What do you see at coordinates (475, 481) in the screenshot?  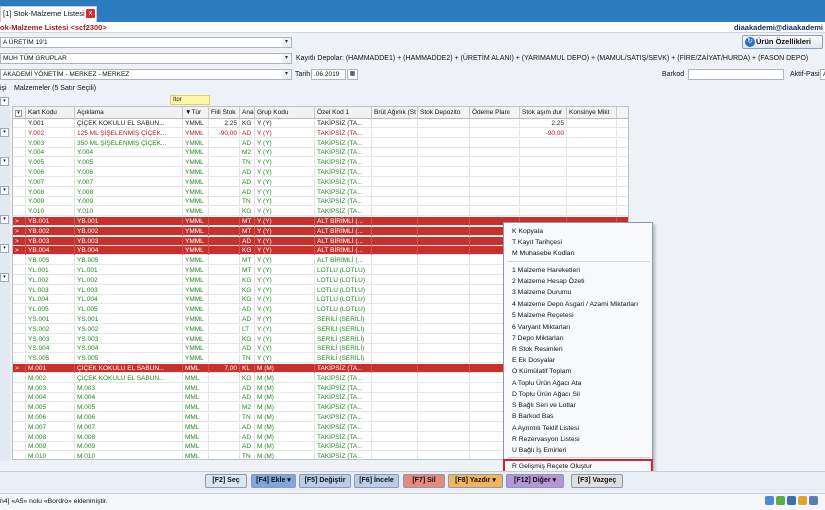 I see `f8-yazdir-button: [F8] Yazdır ▾` at bounding box center [475, 481].